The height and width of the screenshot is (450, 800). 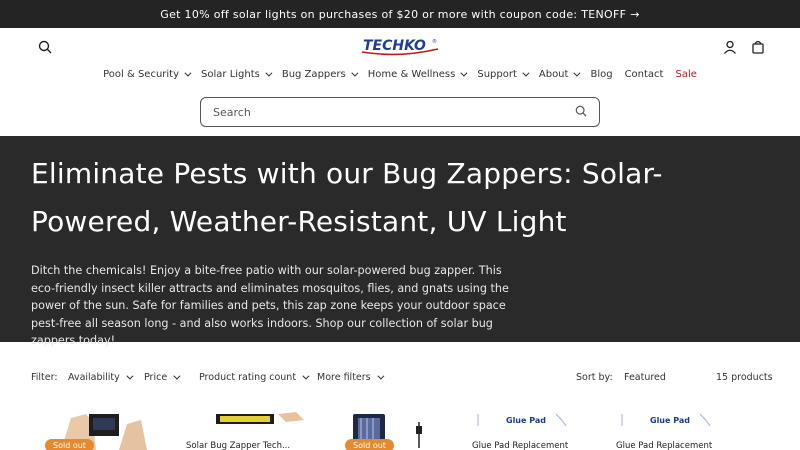 I want to click on nav-item-solar-lights: Solar Lights, so click(x=235, y=74).